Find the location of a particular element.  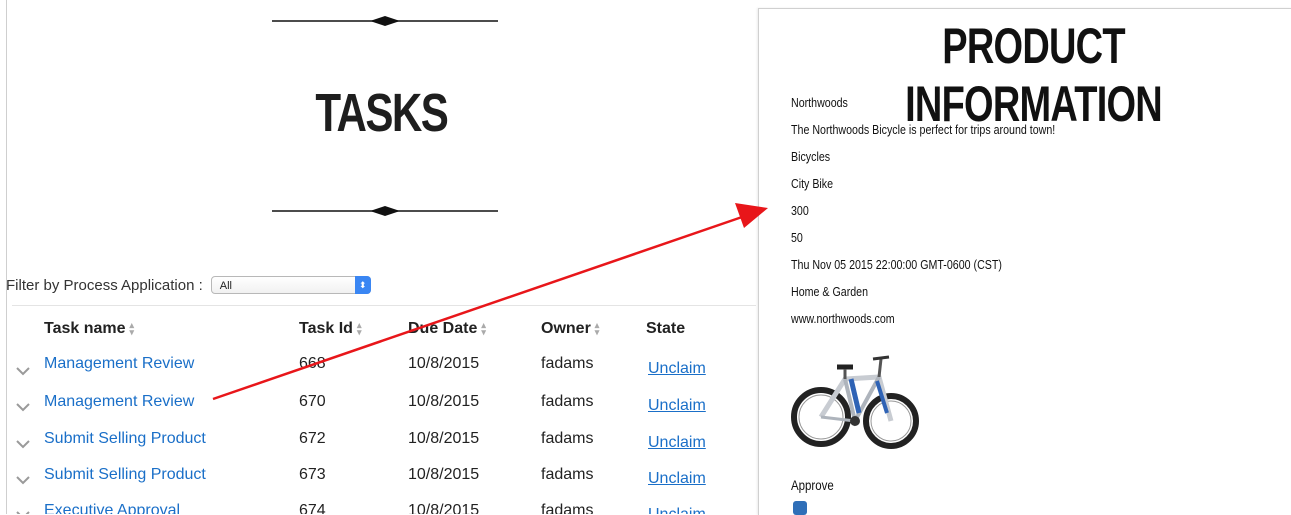

product-quantity: 50 is located at coordinates (797, 237).